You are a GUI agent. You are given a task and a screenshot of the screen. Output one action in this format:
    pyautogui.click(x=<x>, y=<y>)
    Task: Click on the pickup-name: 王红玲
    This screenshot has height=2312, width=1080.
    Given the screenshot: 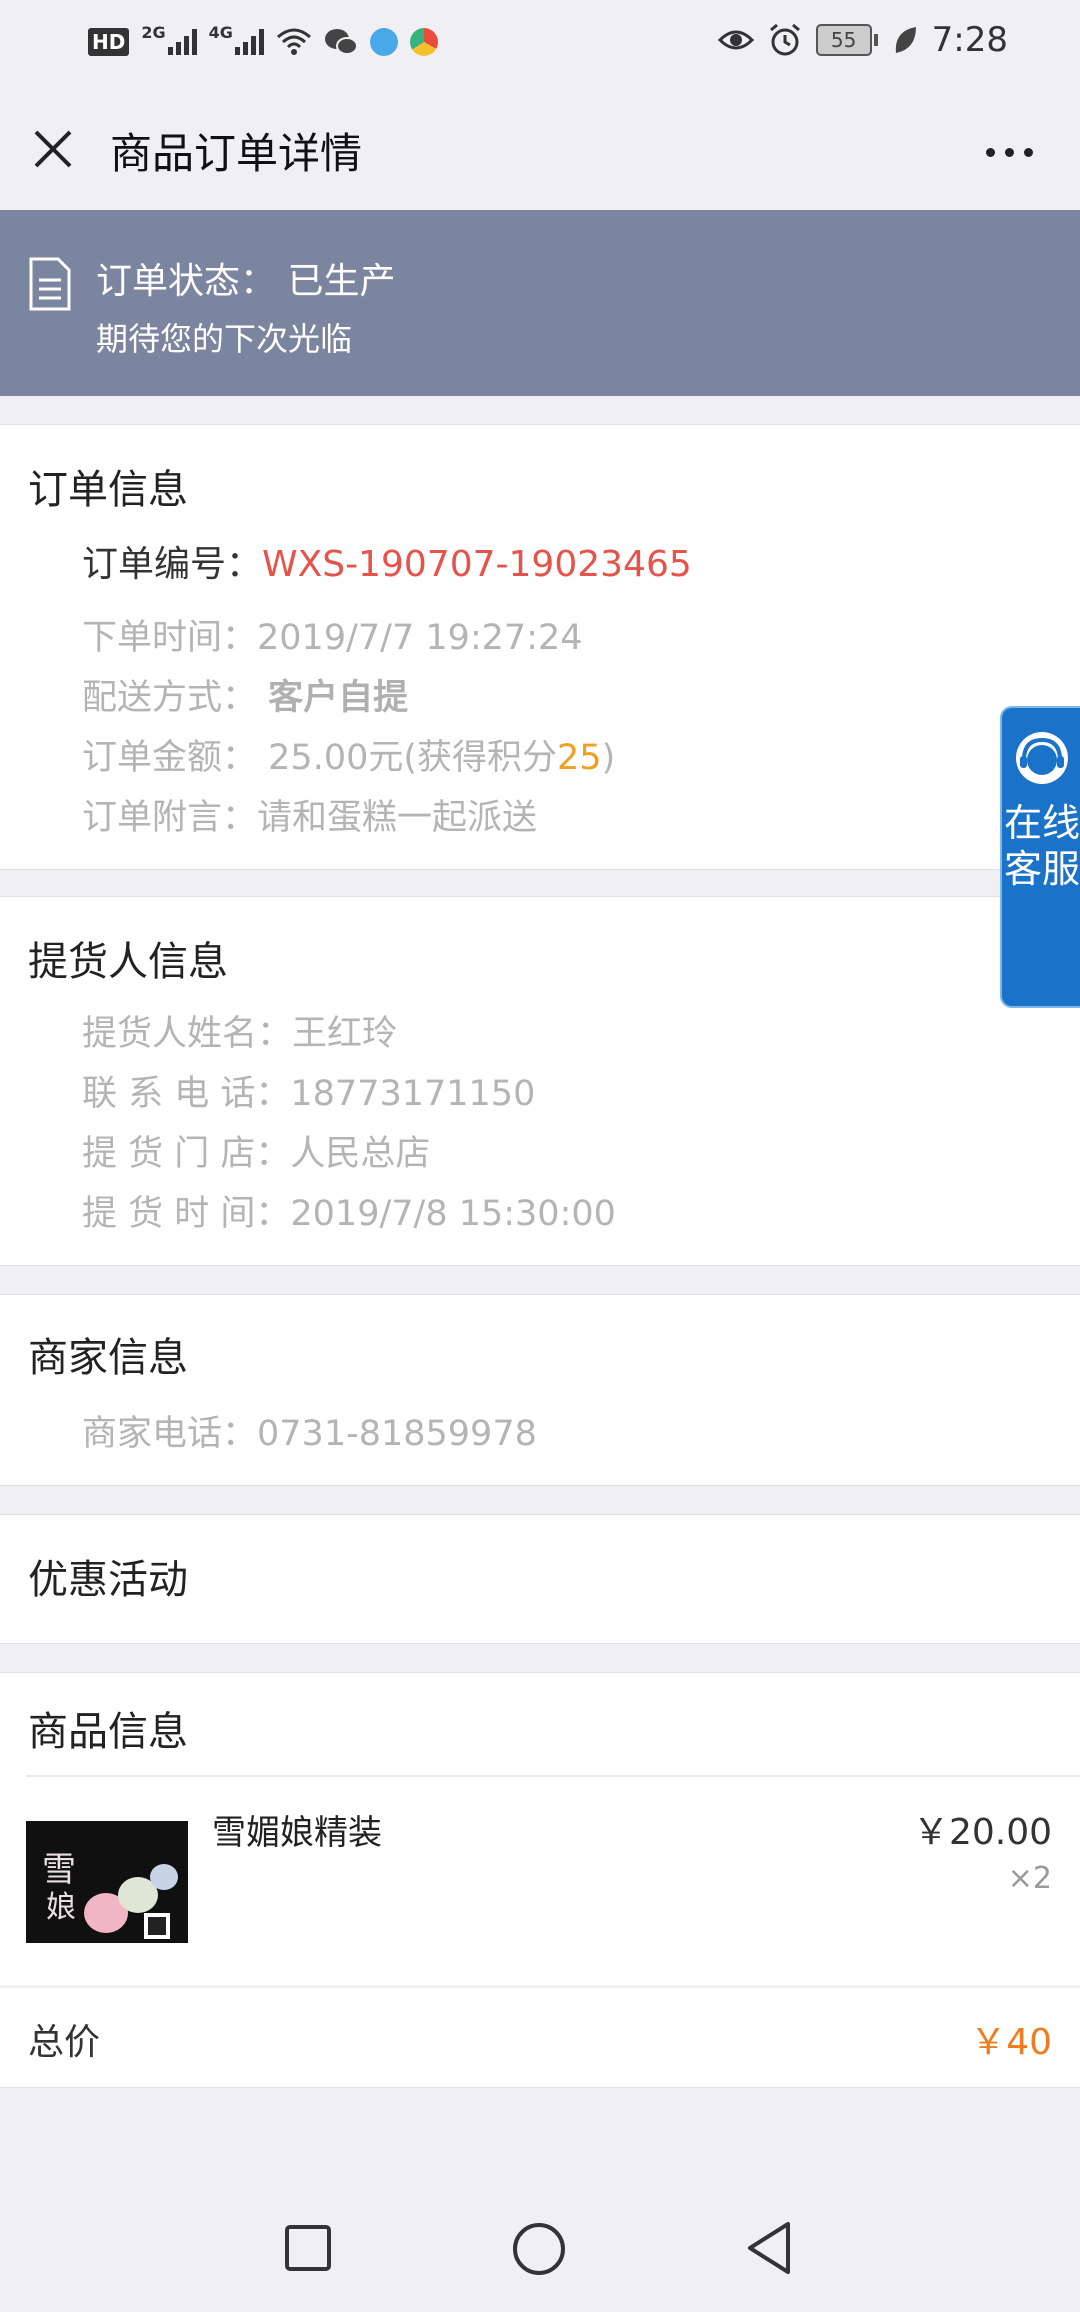 What is the action you would take?
    pyautogui.click(x=345, y=1034)
    